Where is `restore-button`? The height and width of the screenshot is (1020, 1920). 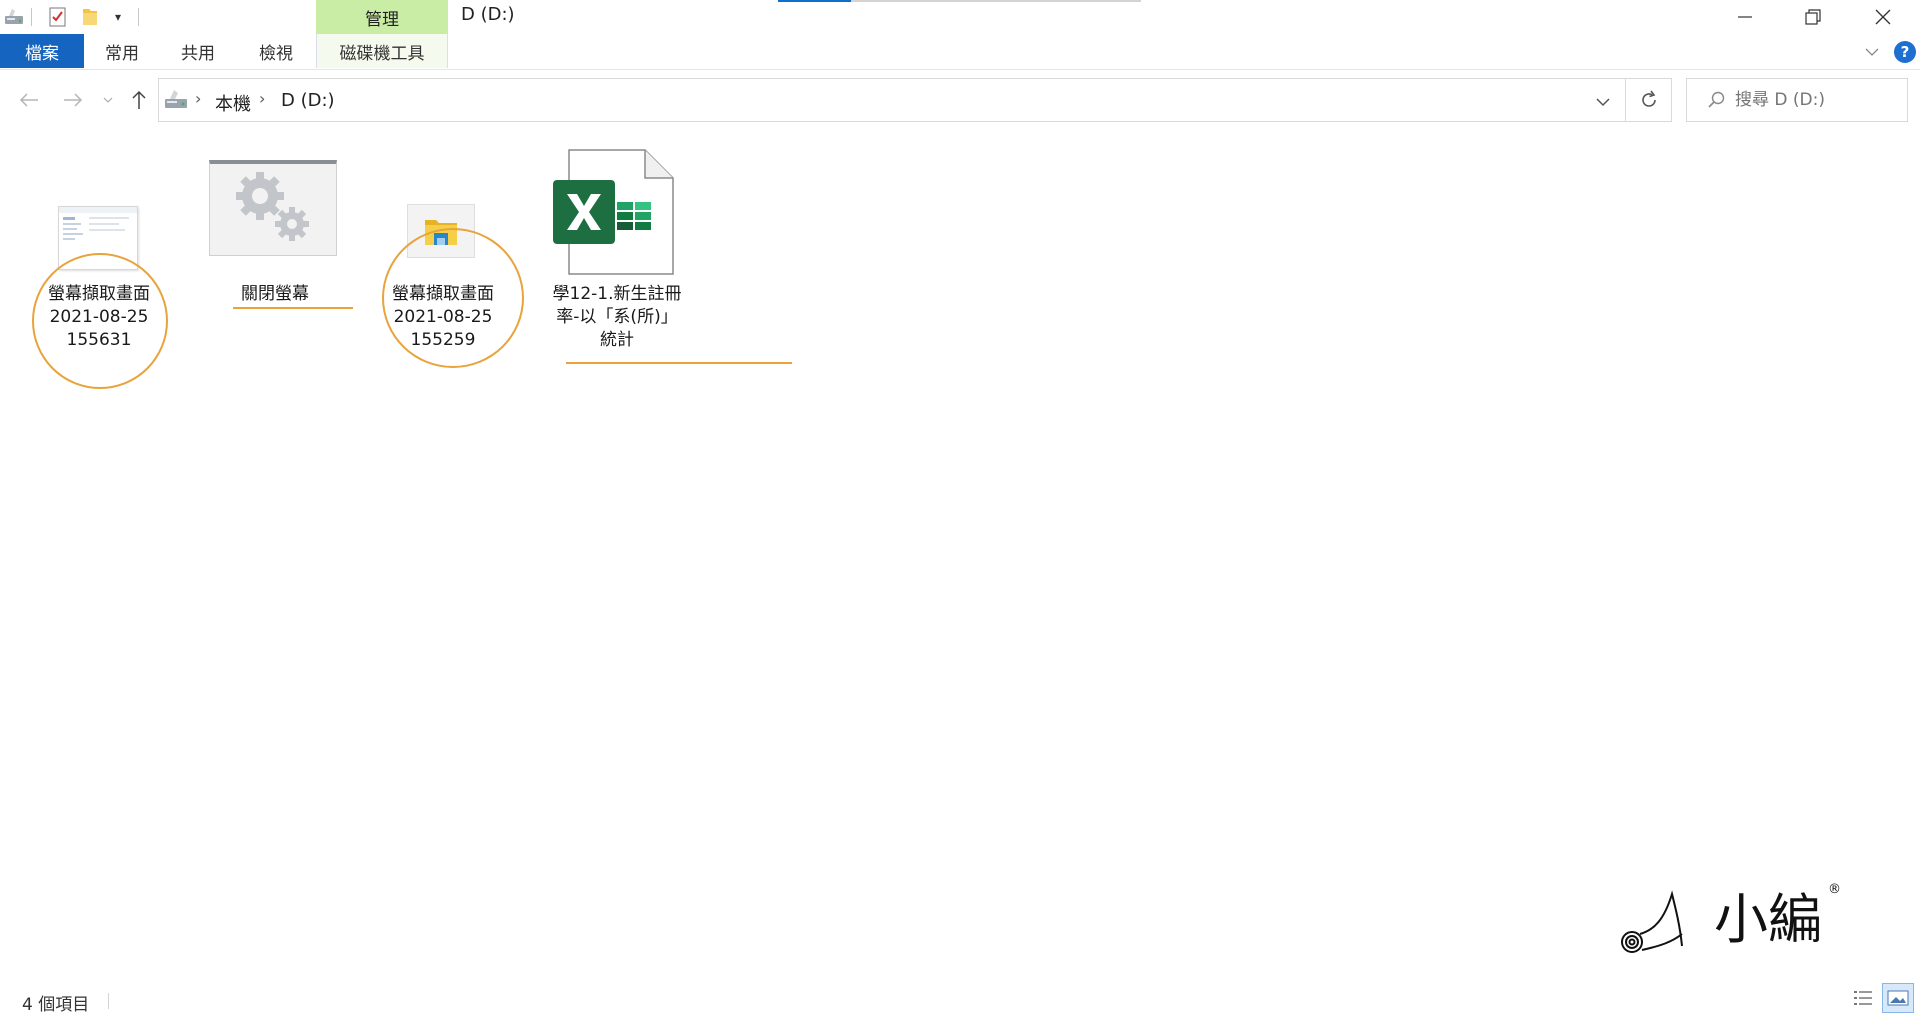
restore-button is located at coordinates (1813, 17).